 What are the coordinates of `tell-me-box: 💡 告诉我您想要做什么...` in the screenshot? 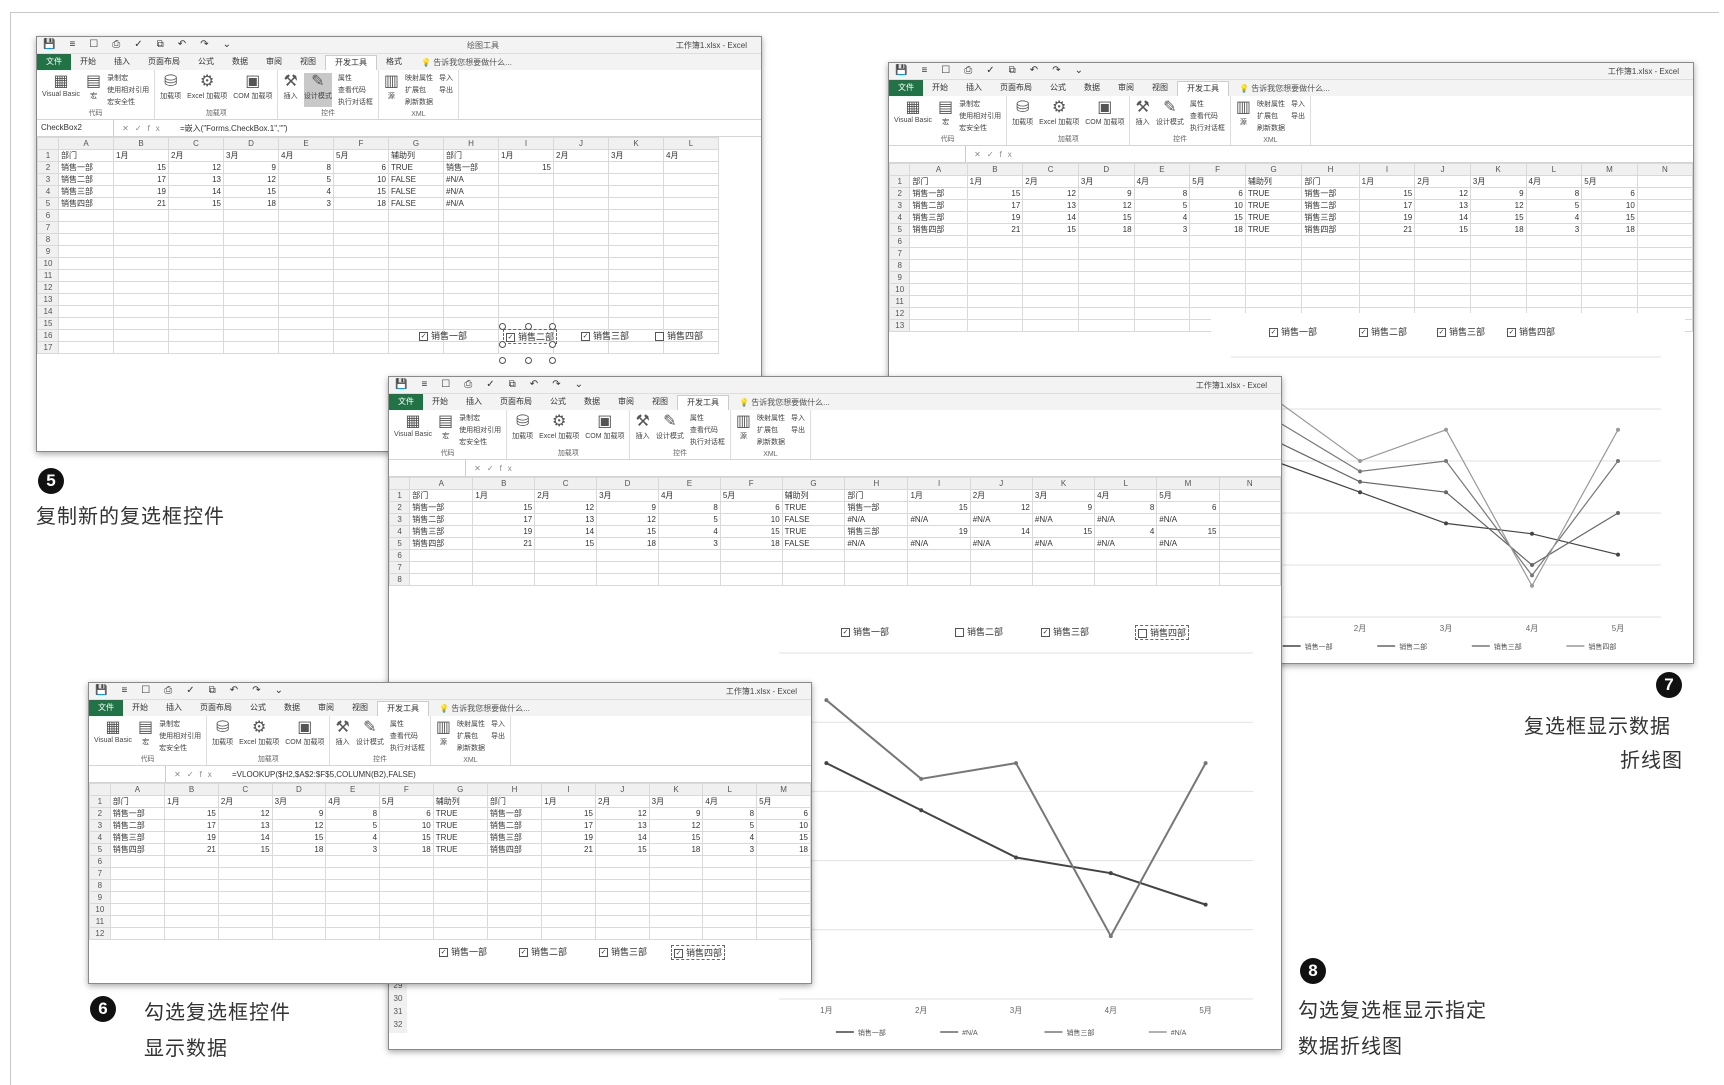 It's located at (1279, 88).